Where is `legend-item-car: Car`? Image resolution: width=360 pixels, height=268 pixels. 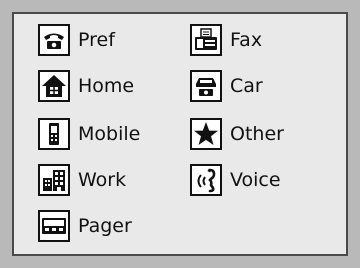
legend-item-car: Car is located at coordinates (226, 86).